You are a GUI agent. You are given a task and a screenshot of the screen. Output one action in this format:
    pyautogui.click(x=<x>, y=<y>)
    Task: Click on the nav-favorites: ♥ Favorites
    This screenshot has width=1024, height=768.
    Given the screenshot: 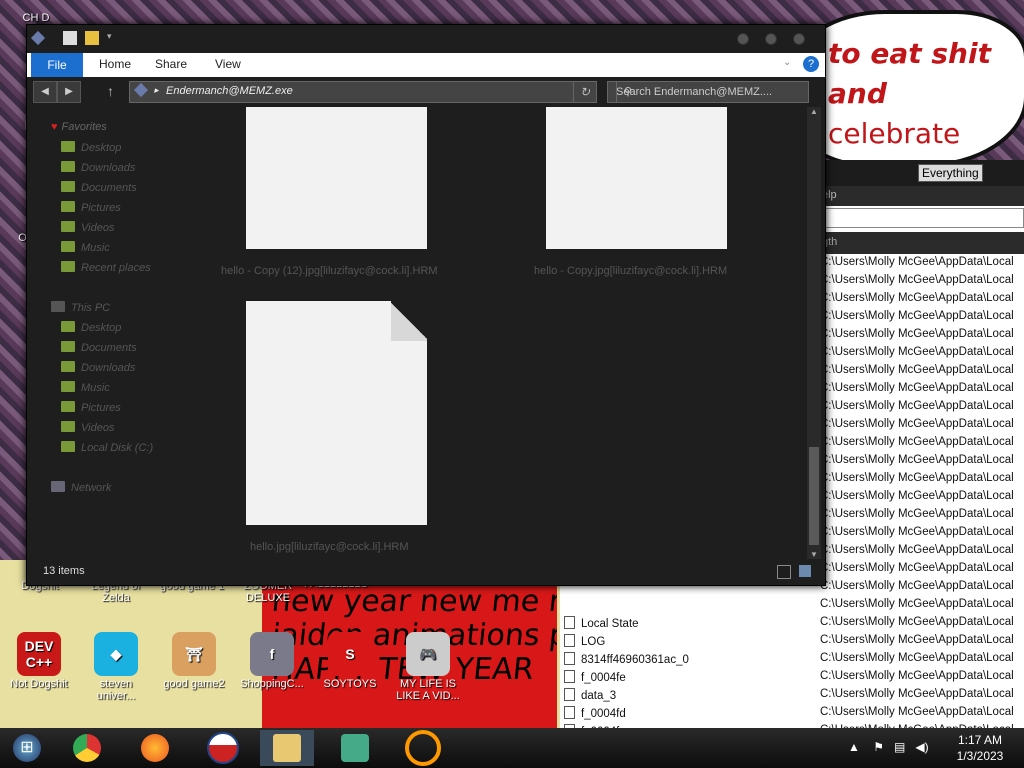 What is the action you would take?
    pyautogui.click(x=79, y=127)
    